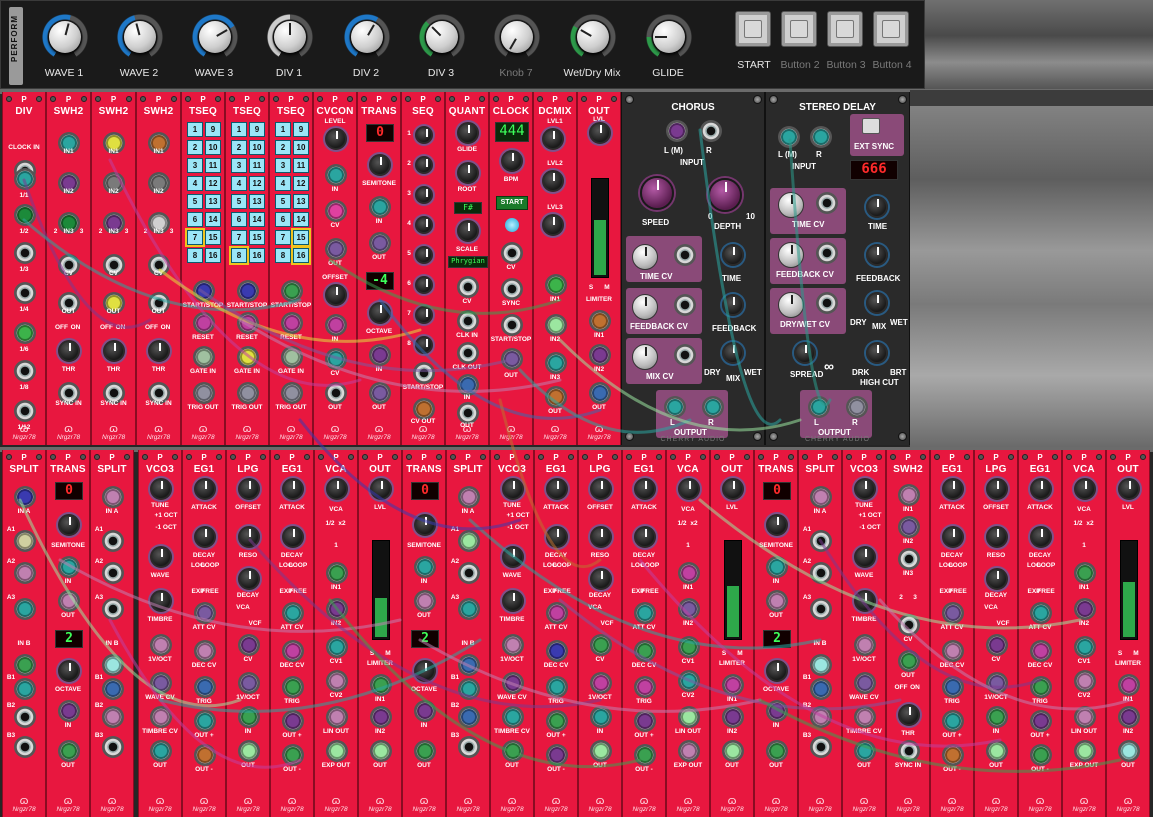 The width and height of the screenshot is (1153, 817). Describe the element at coordinates (871, 126) in the screenshot. I see `ext-sync-button` at that location.